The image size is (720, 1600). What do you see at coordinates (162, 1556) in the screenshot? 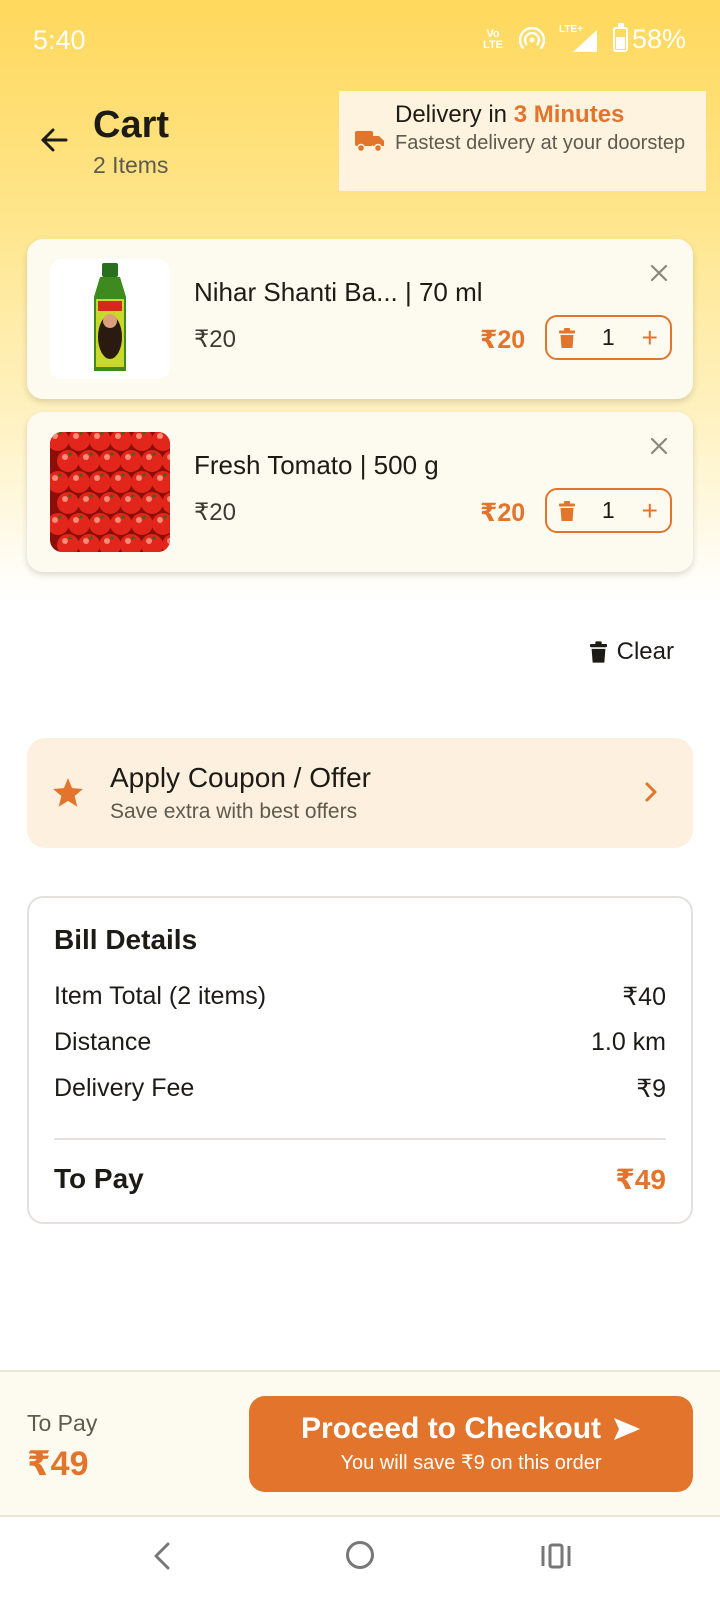
I see `nav-back-icon` at bounding box center [162, 1556].